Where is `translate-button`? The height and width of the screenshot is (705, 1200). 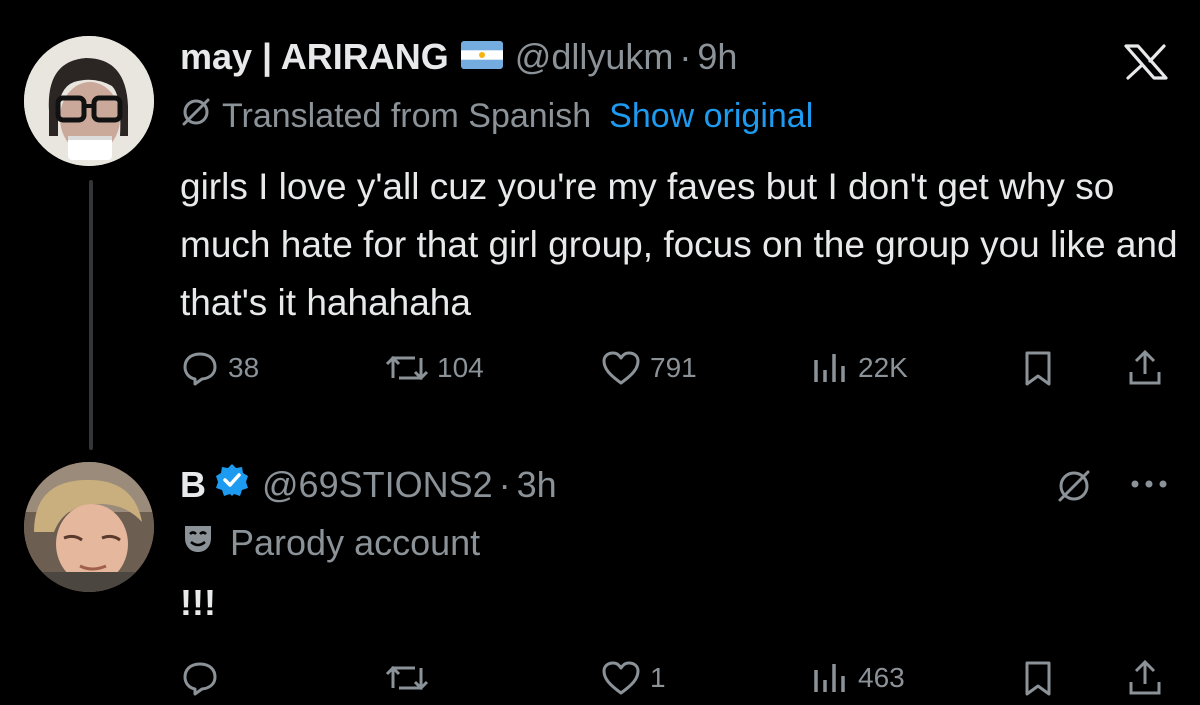
translate-button is located at coordinates (1074, 488).